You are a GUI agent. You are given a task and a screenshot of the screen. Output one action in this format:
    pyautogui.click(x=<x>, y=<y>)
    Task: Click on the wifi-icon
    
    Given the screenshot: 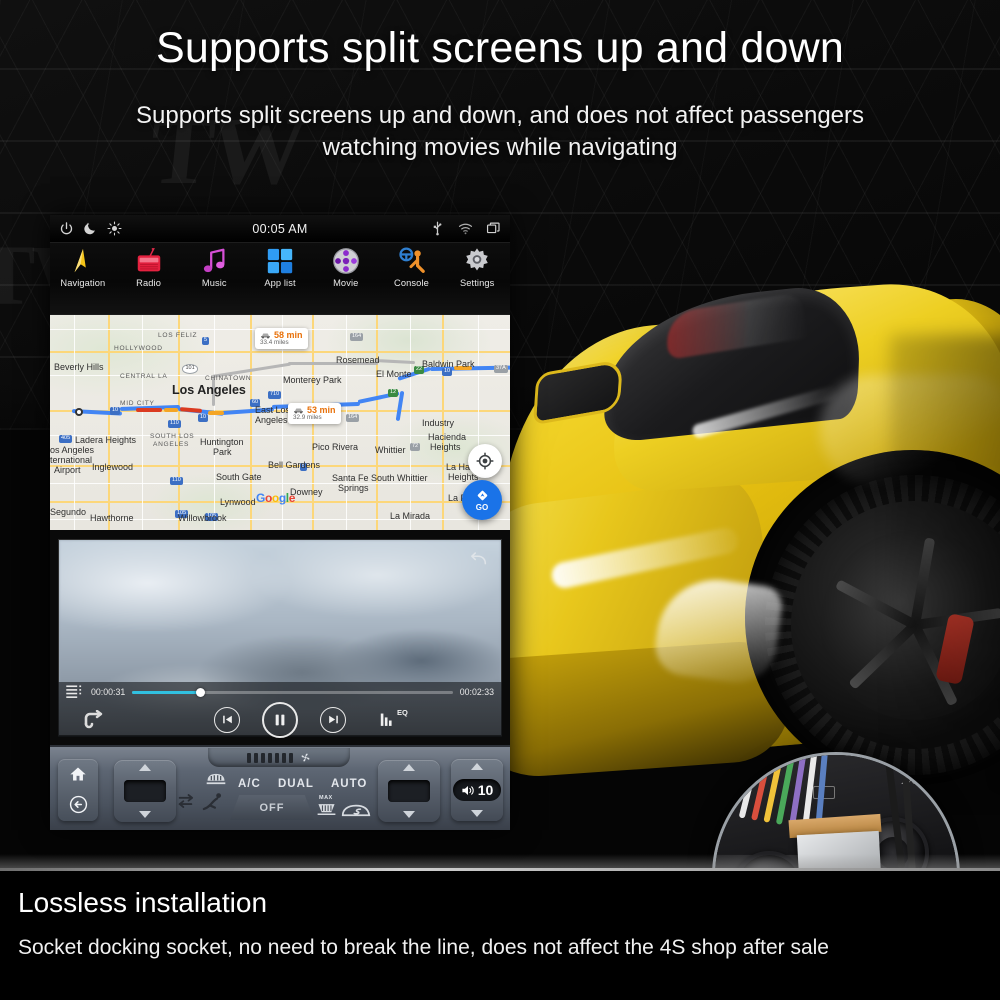 What is the action you would take?
    pyautogui.click(x=465, y=229)
    